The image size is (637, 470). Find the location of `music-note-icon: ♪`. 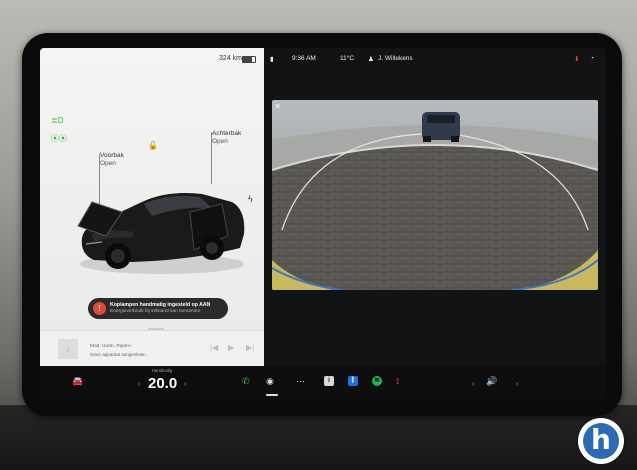

music-note-icon: ♪ is located at coordinates (68, 349).